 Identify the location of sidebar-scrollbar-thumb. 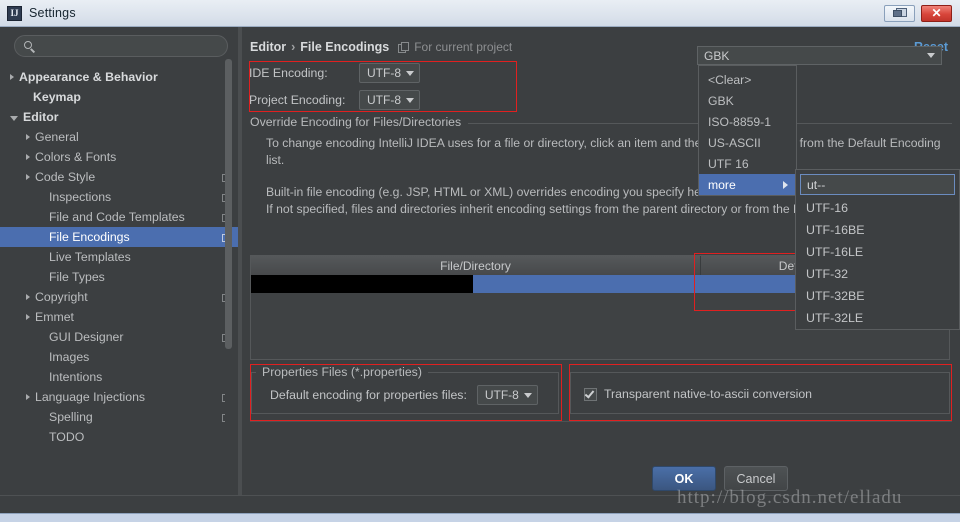
(228, 204).